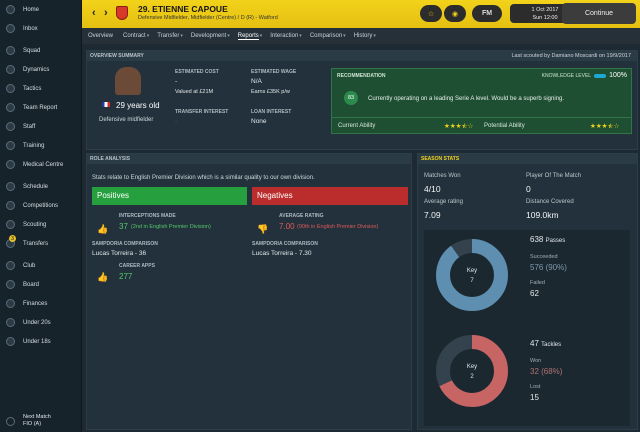  Describe the element at coordinates (544, 257) in the screenshot. I see `passes-succeeded-label: Succeeded` at that location.